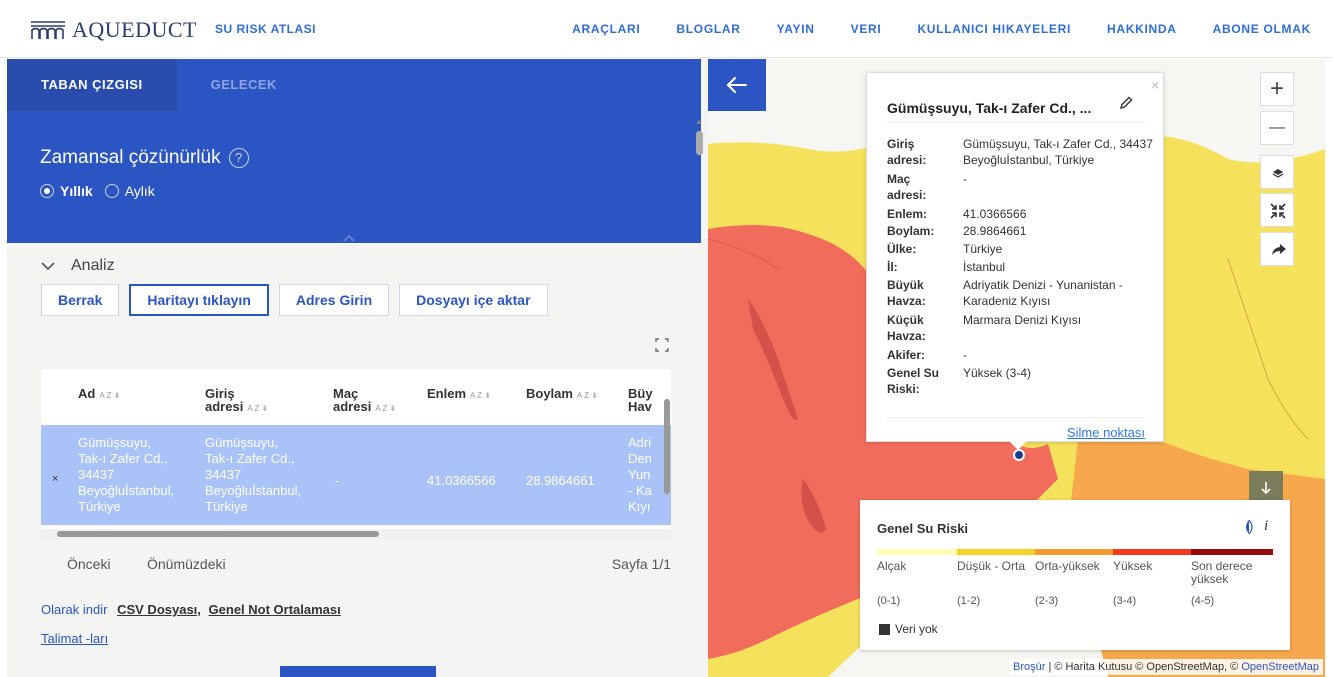  What do you see at coordinates (275, 609) in the screenshot?
I see `download-gpa-link: Genel Not Ortalaması` at bounding box center [275, 609].